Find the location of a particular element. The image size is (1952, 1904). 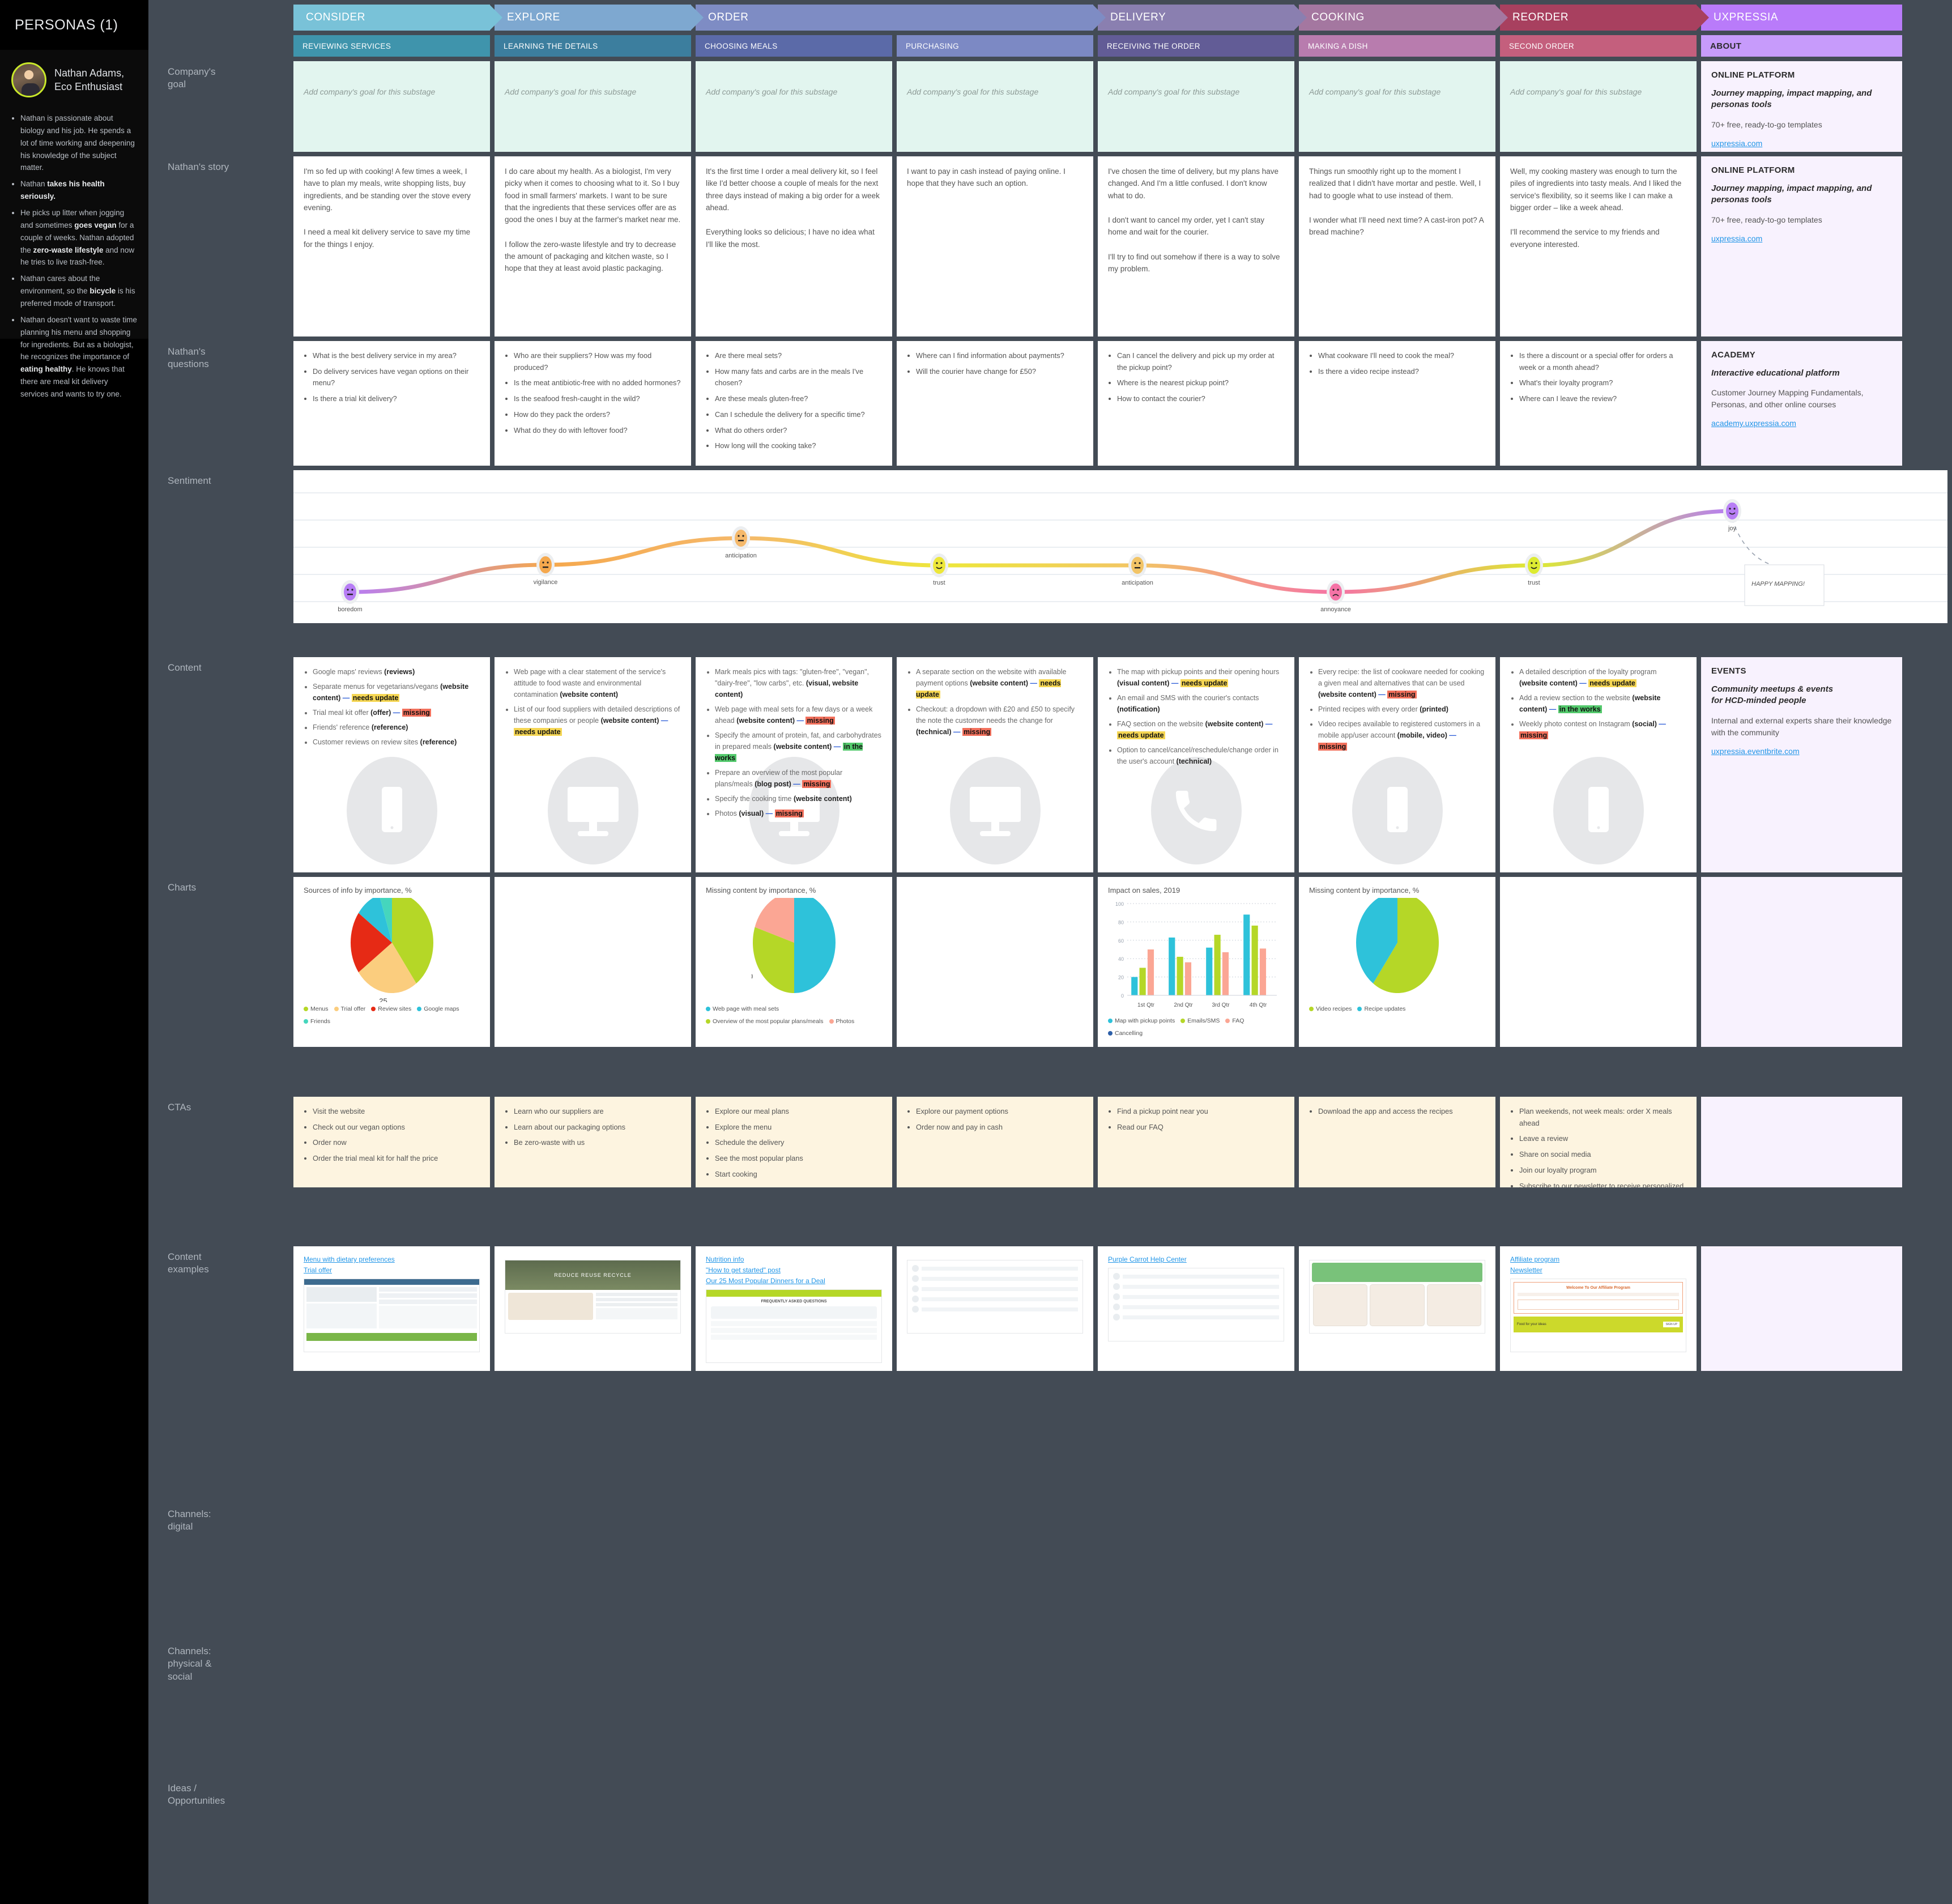

stage-cooking: COOKING is located at coordinates (1403, 18).